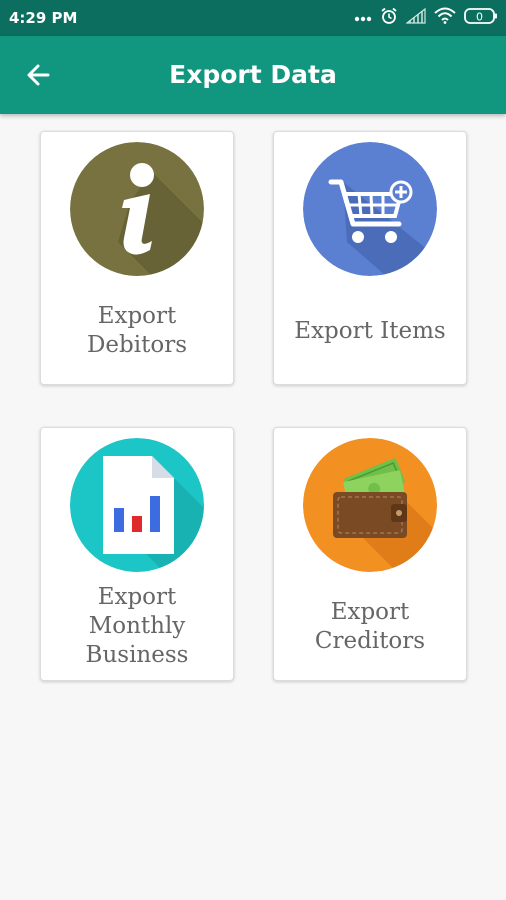 Image resolution: width=506 pixels, height=900 pixels. I want to click on label-line: Export Items, so click(370, 331).